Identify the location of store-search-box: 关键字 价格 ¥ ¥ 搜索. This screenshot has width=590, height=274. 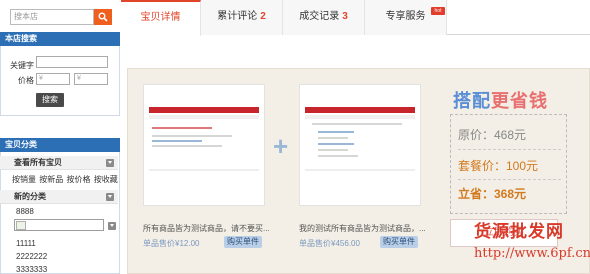
(60, 81).